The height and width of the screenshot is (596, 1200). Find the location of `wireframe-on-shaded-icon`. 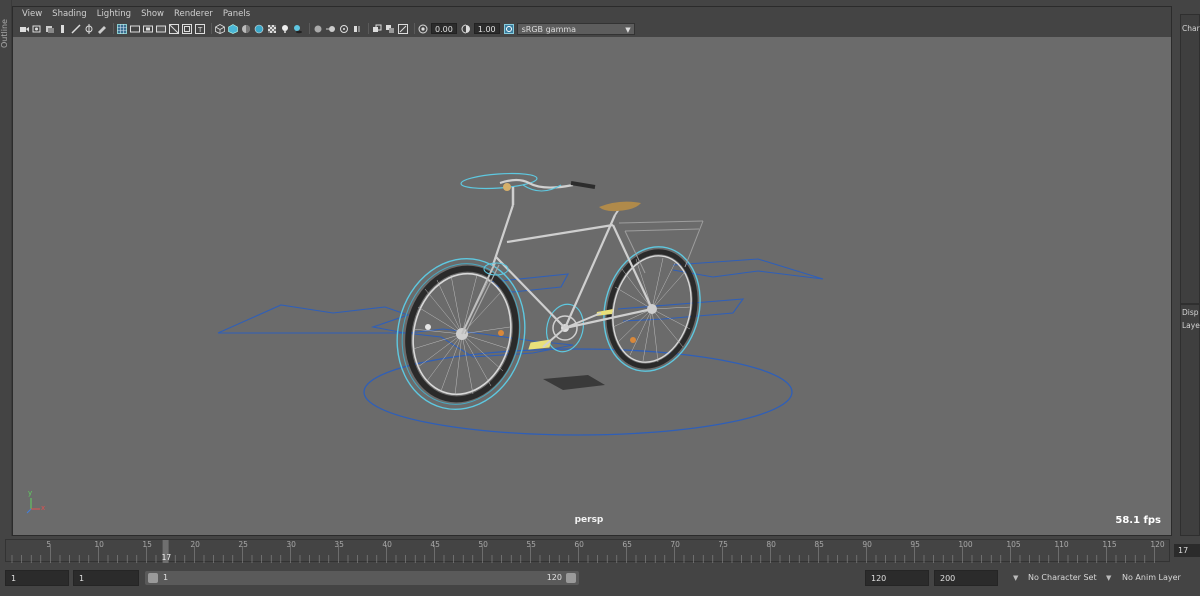

wireframe-on-shaded-icon is located at coordinates (259, 29).